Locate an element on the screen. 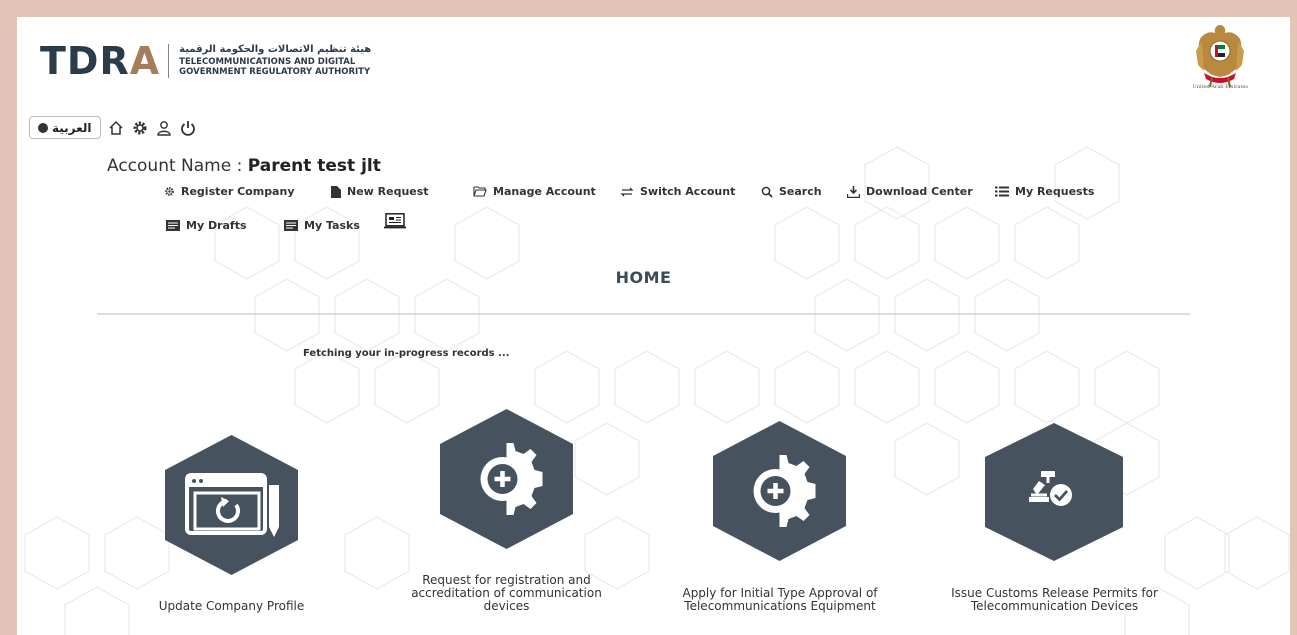 This screenshot has height=635, width=1297. logo-arabic-name: هيئة تنظيم الاتصالات والحكومة الرقمية is located at coordinates (275, 49).